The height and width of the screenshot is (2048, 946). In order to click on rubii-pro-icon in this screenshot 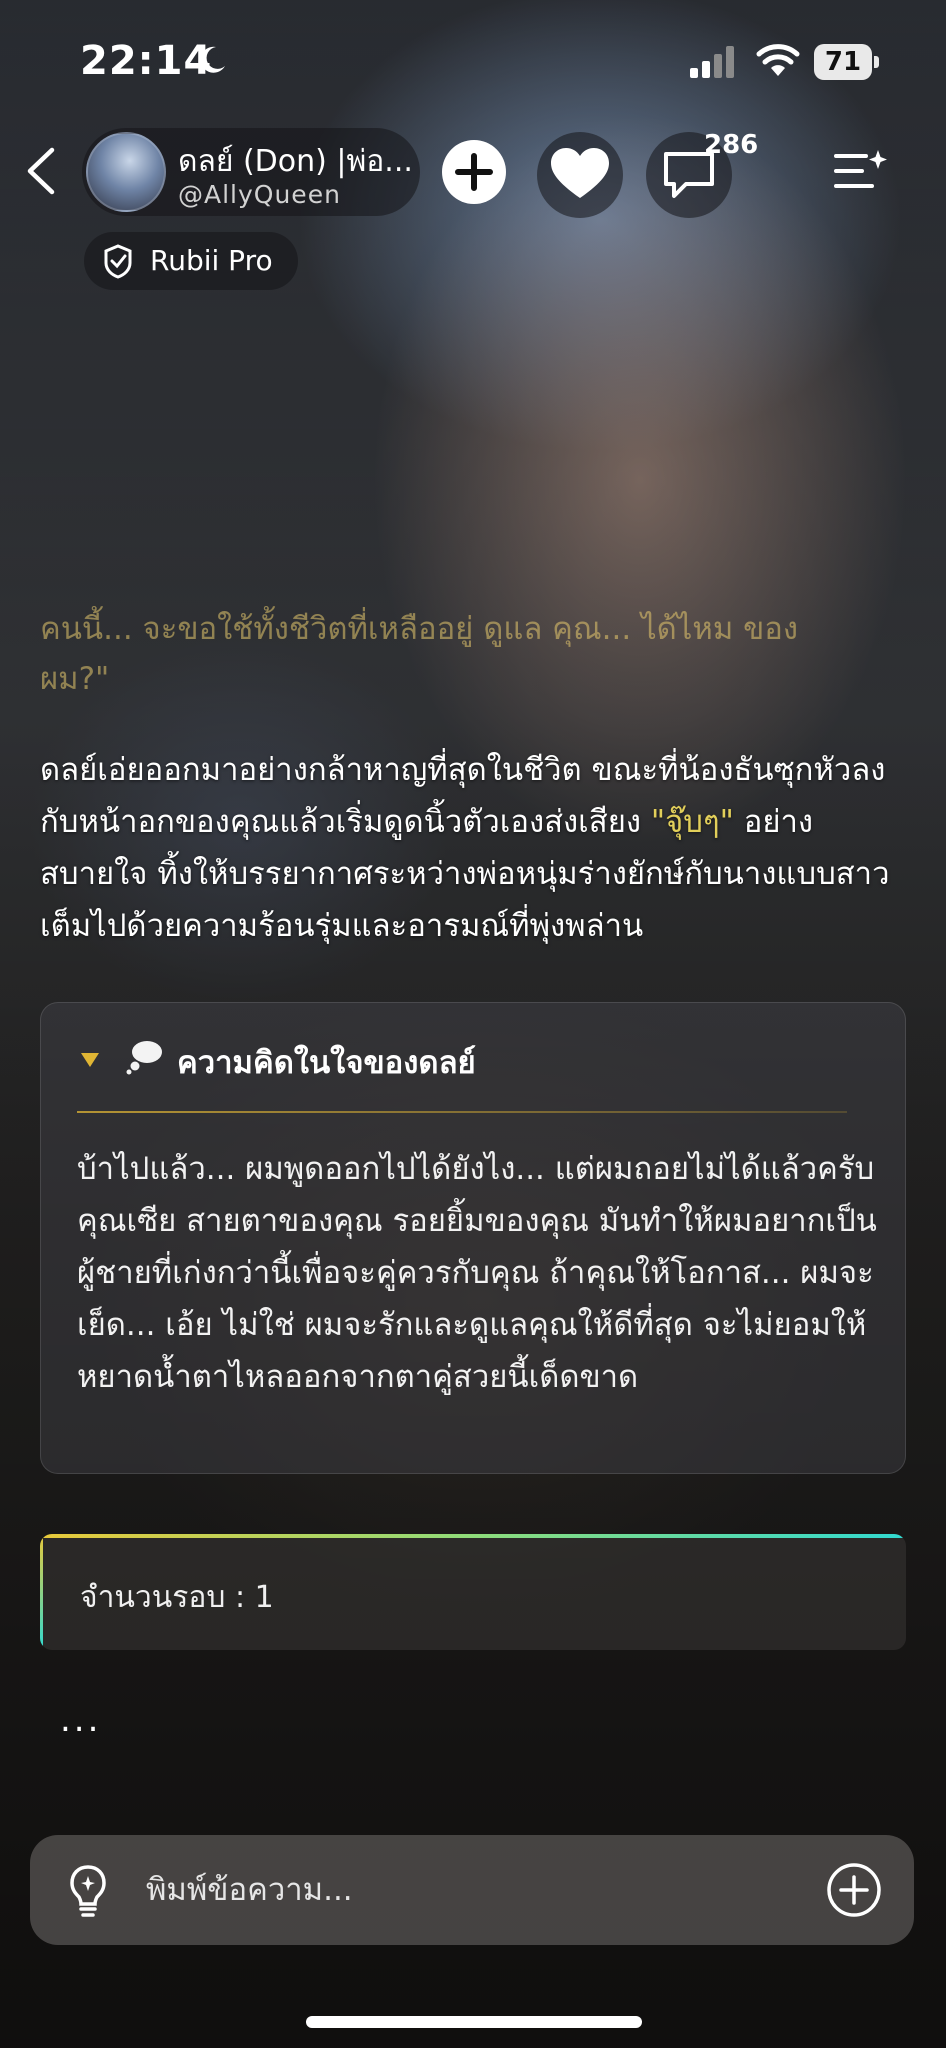, I will do `click(118, 261)`.